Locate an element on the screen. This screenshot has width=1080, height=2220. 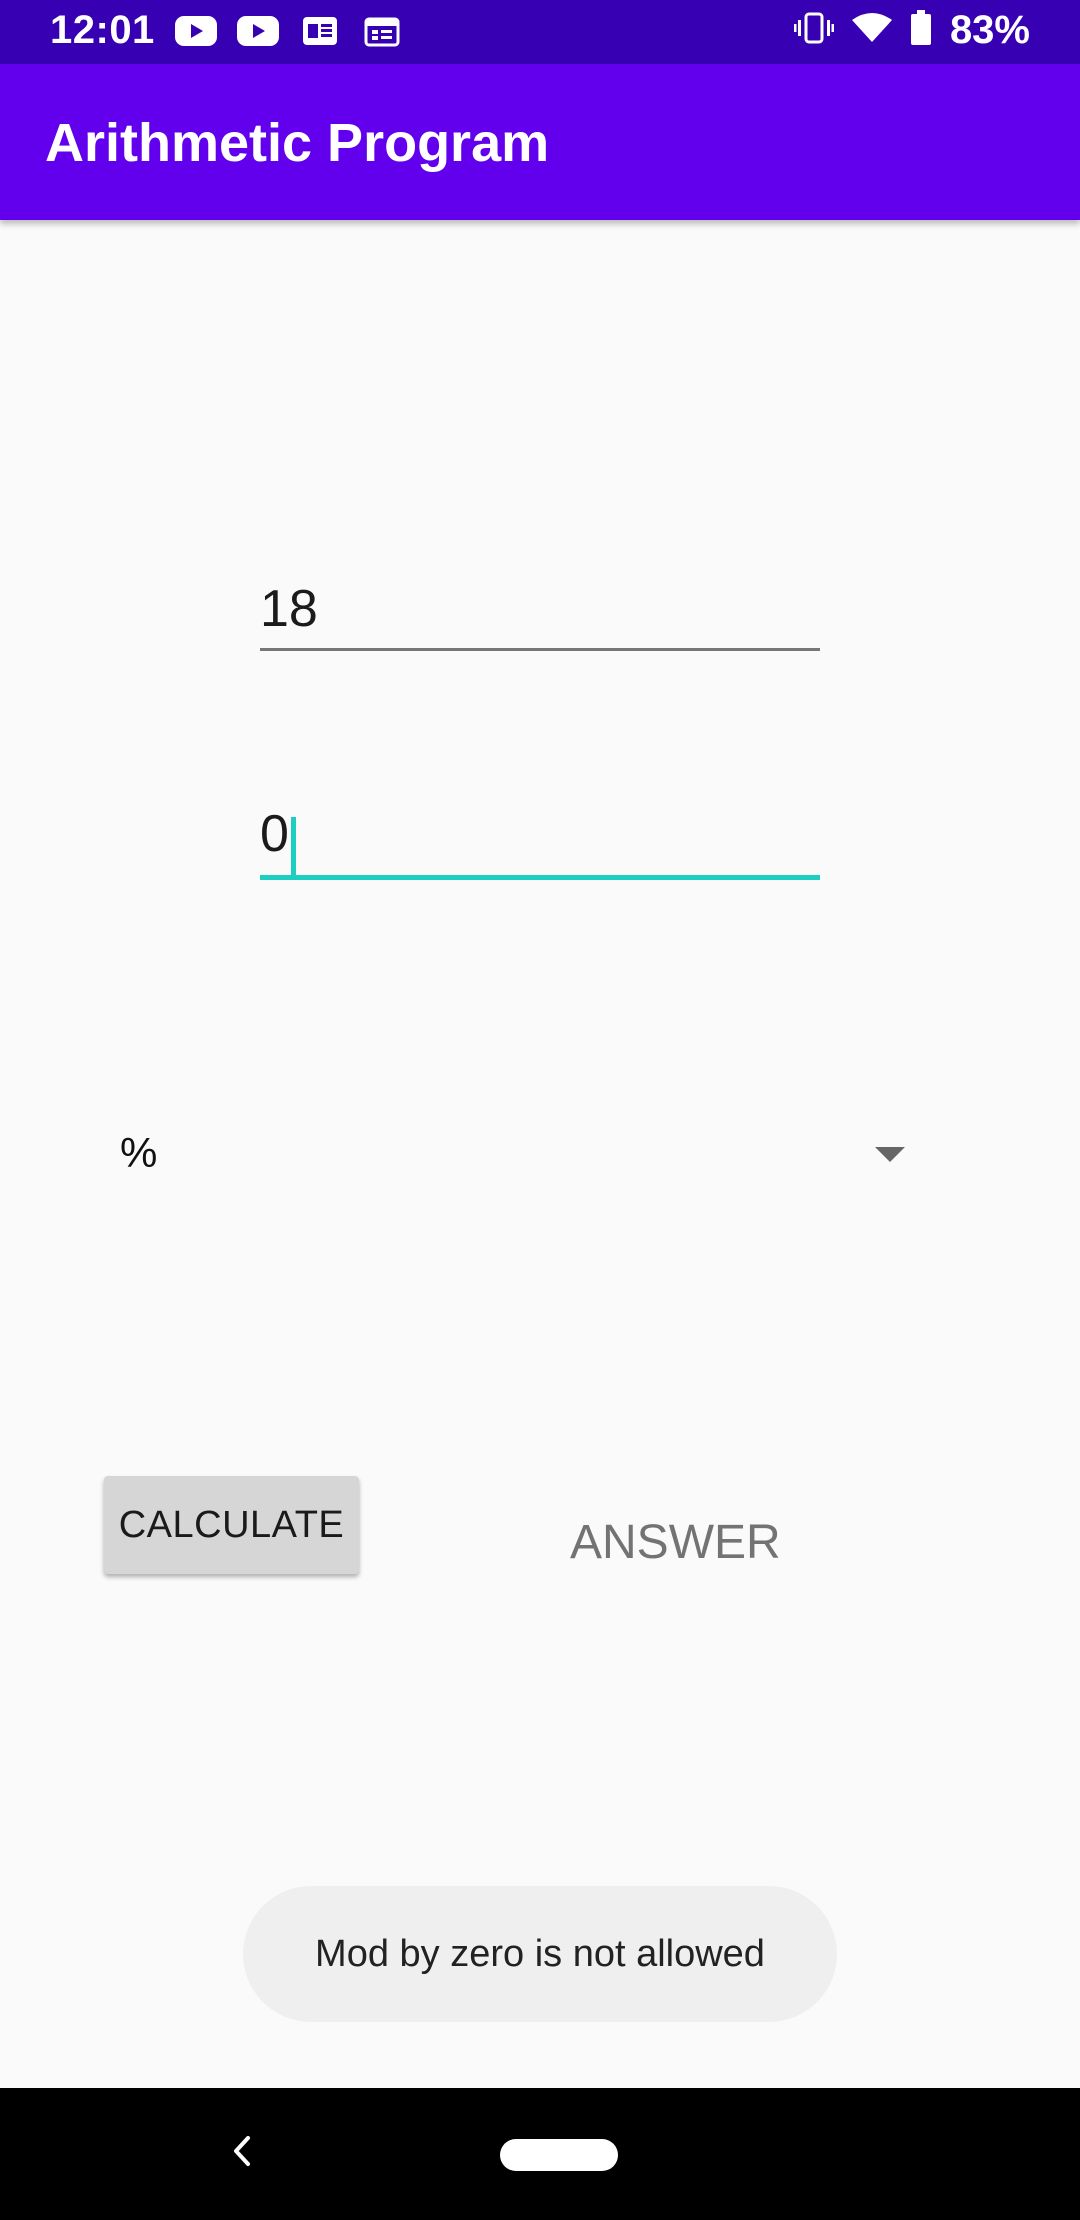
dropdown-arrow-icon is located at coordinates (890, 1154).